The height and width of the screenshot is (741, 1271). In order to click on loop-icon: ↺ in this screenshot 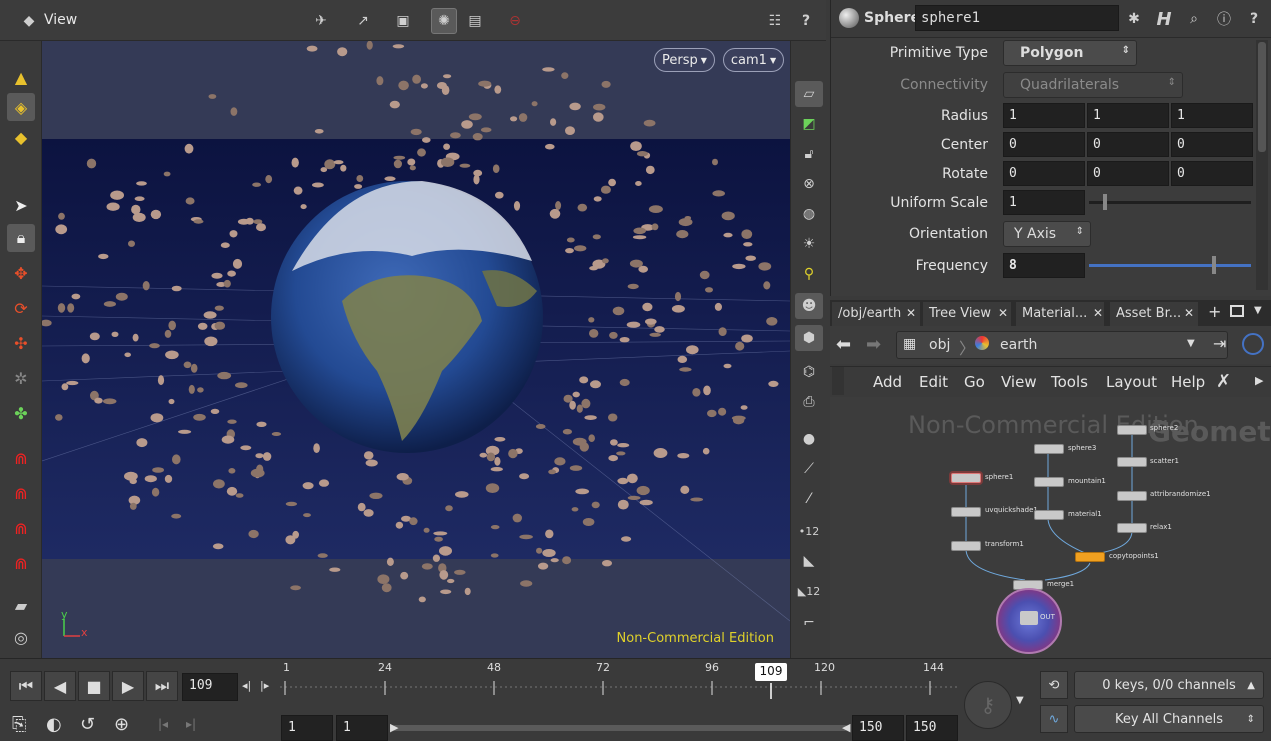, I will do `click(87, 724)`.